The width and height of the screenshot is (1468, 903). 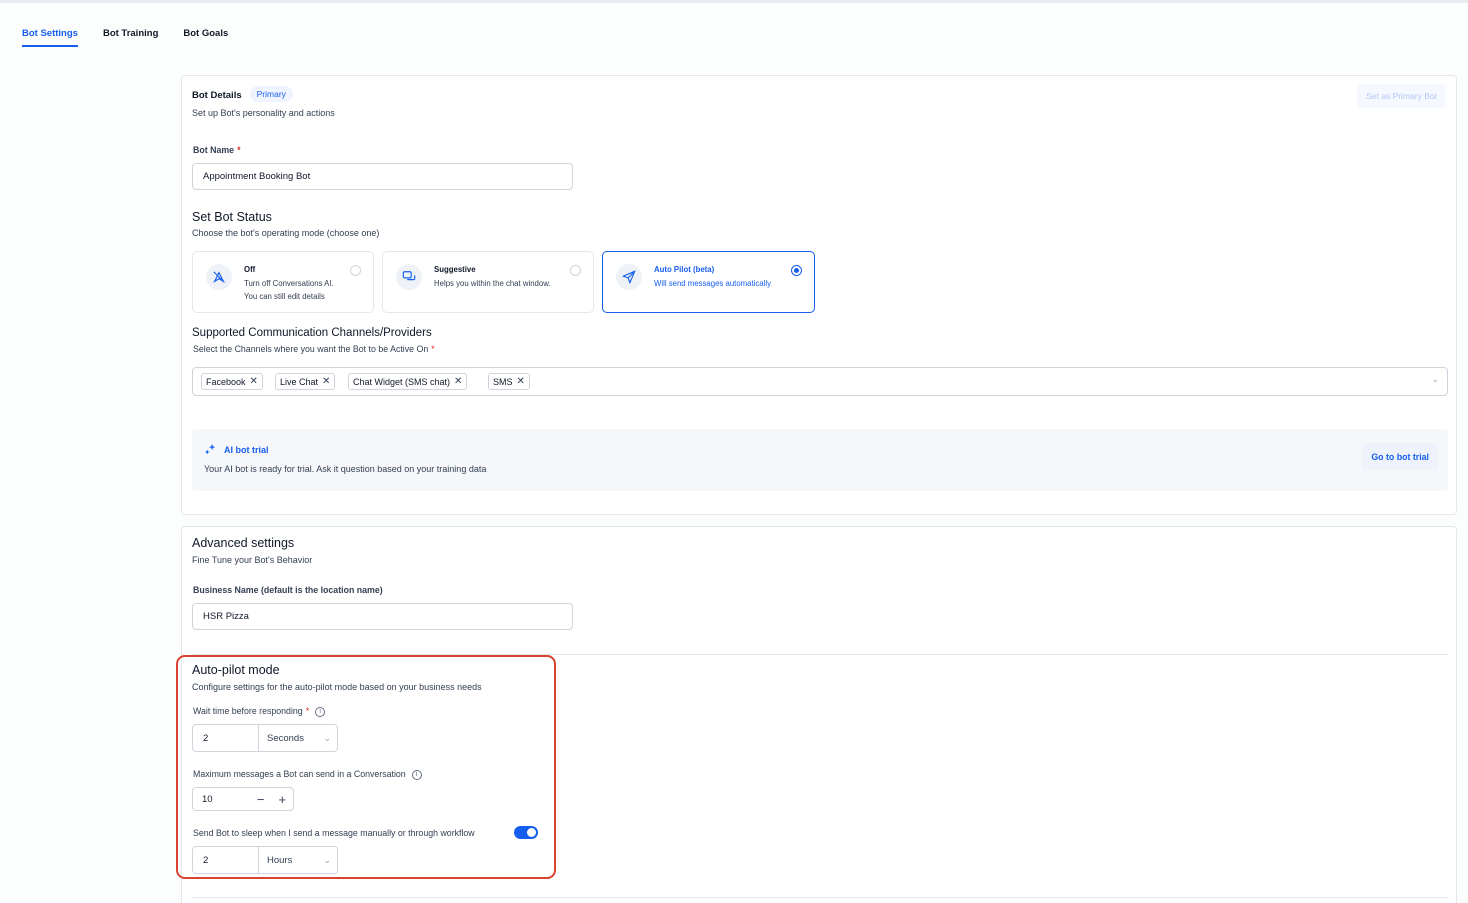 I want to click on advanced-settings-subtitle: Fine Tune your Bot's Behavior, so click(x=252, y=560).